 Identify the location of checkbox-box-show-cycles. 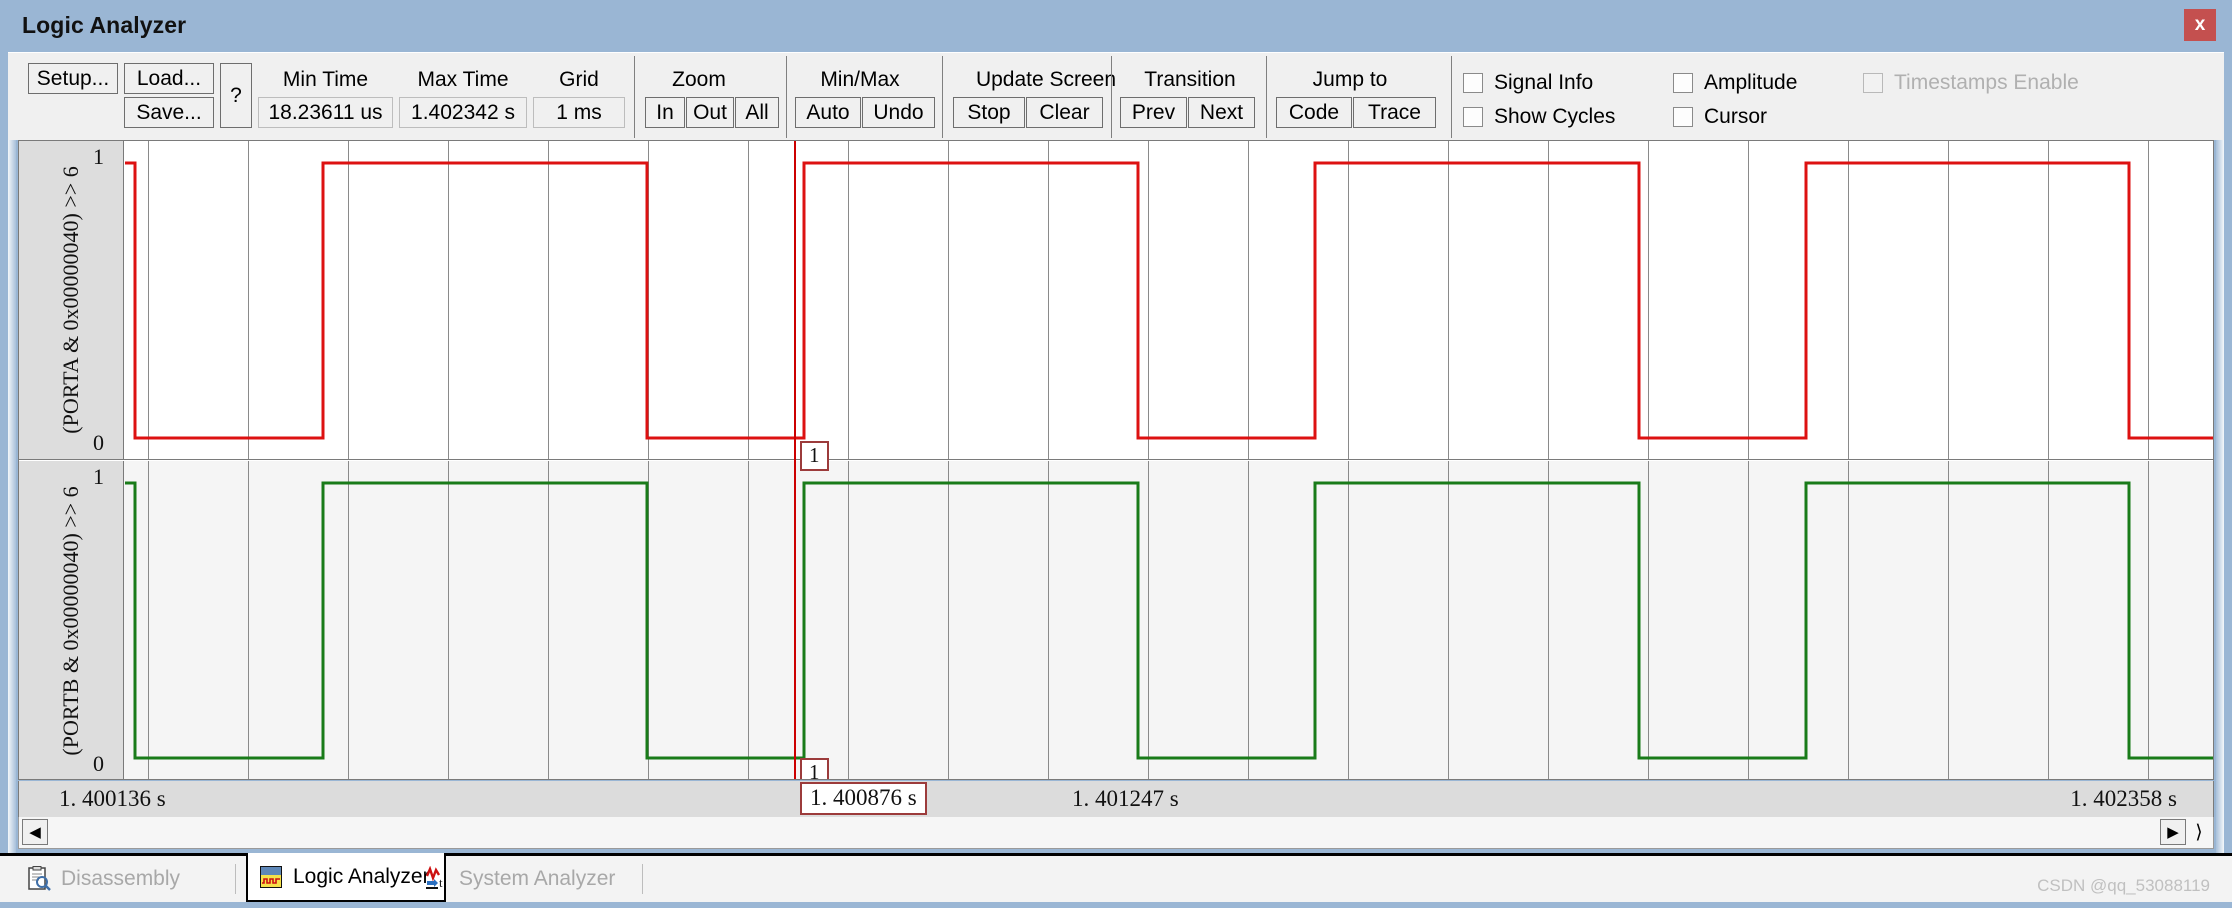
(1473, 117).